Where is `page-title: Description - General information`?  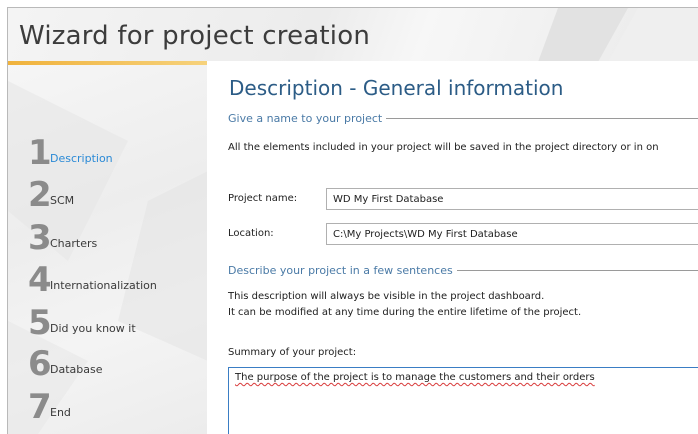 page-title: Description - General information is located at coordinates (396, 88).